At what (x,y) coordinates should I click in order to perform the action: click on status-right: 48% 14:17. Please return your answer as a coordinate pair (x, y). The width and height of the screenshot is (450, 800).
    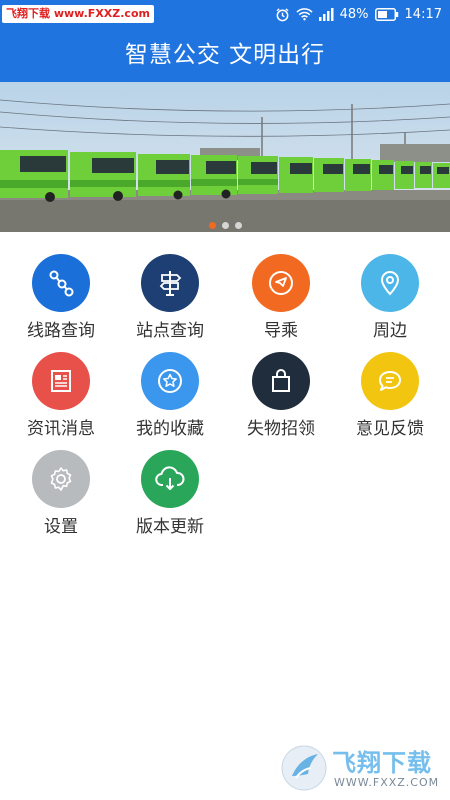
    Looking at the image, I should click on (358, 14).